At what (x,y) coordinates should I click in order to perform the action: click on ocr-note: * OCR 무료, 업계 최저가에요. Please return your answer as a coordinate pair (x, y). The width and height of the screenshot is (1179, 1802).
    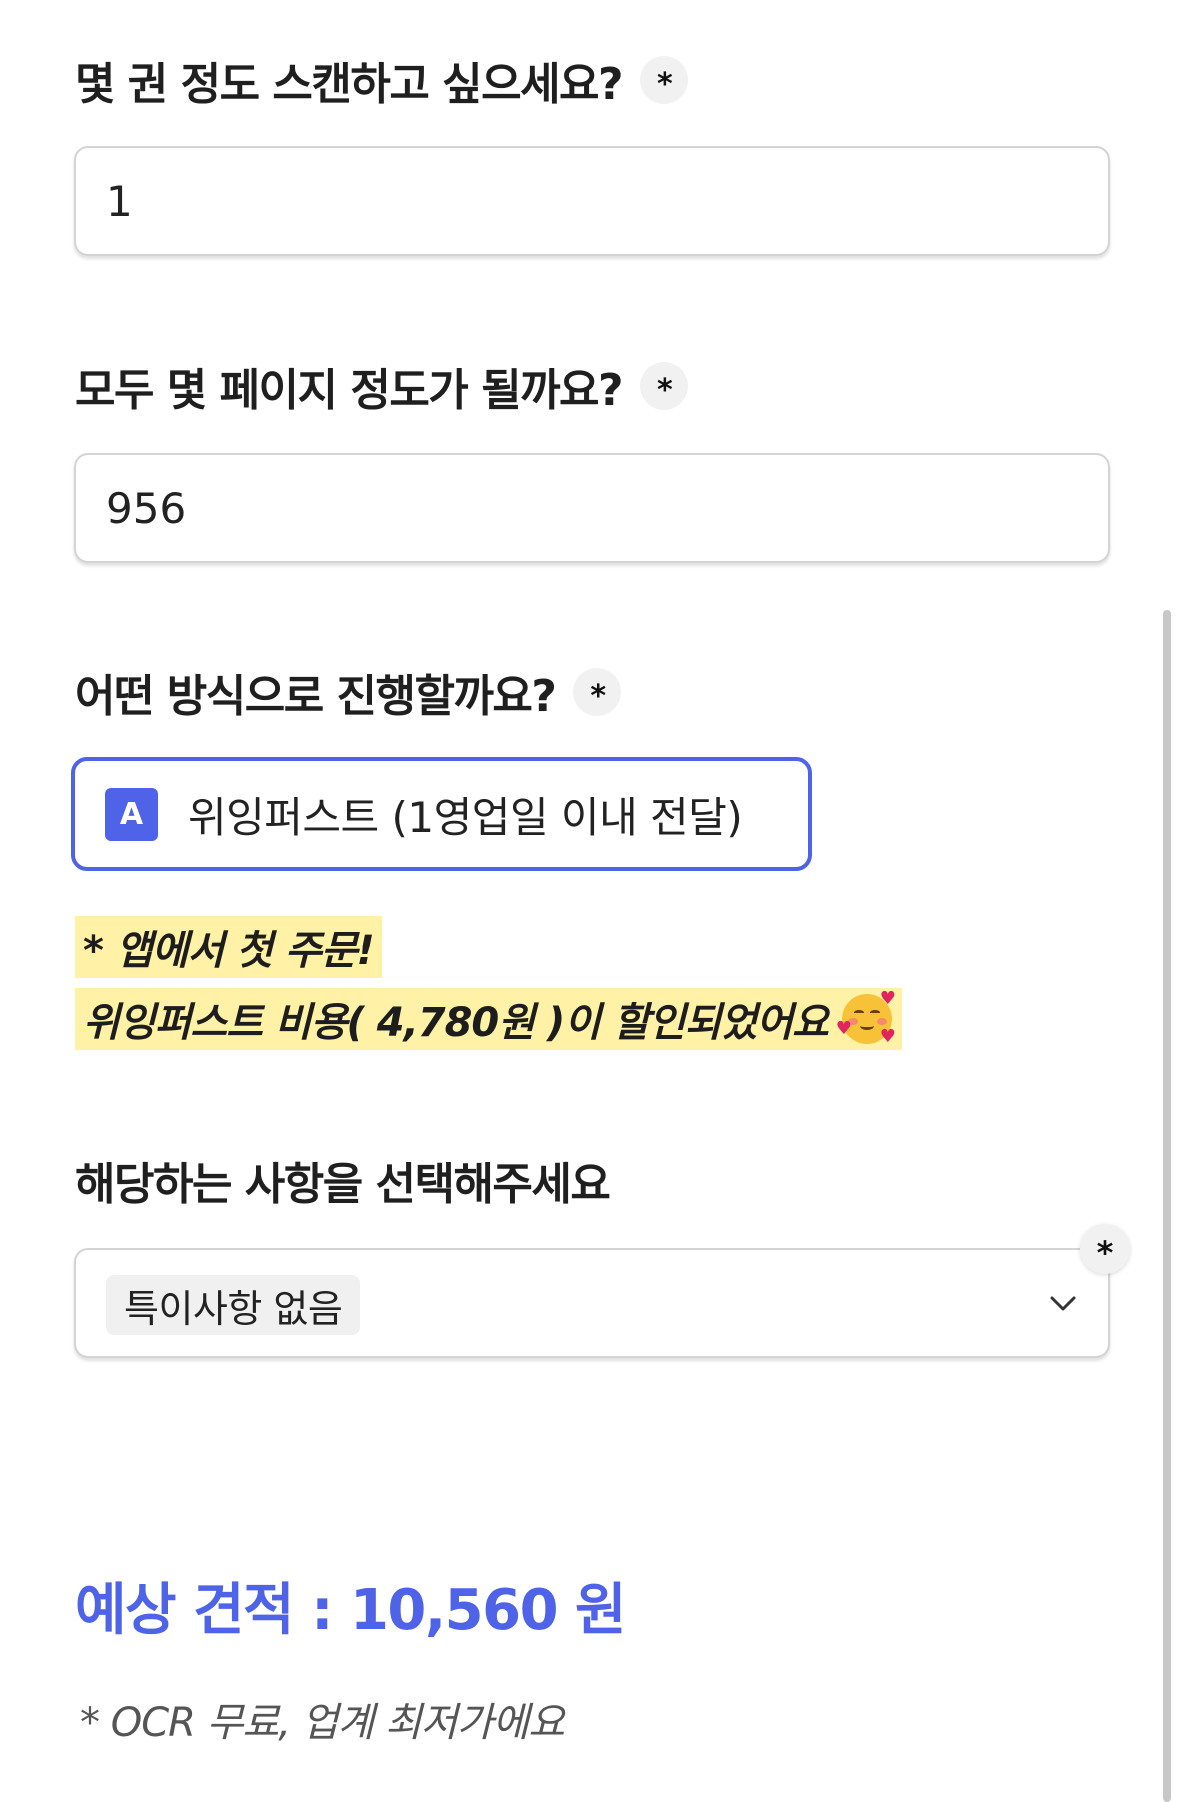
    Looking at the image, I should click on (322, 1723).